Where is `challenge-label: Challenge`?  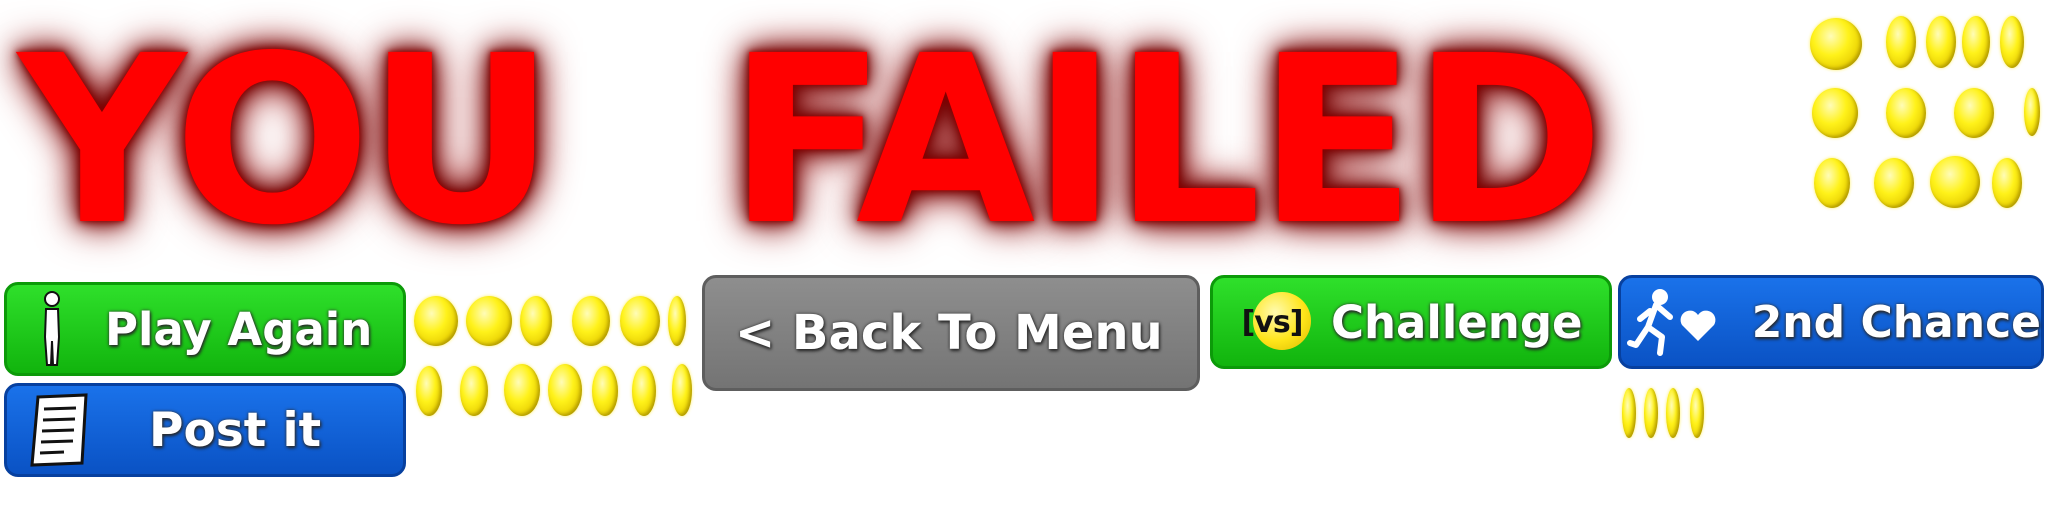 challenge-label: Challenge is located at coordinates (1457, 322).